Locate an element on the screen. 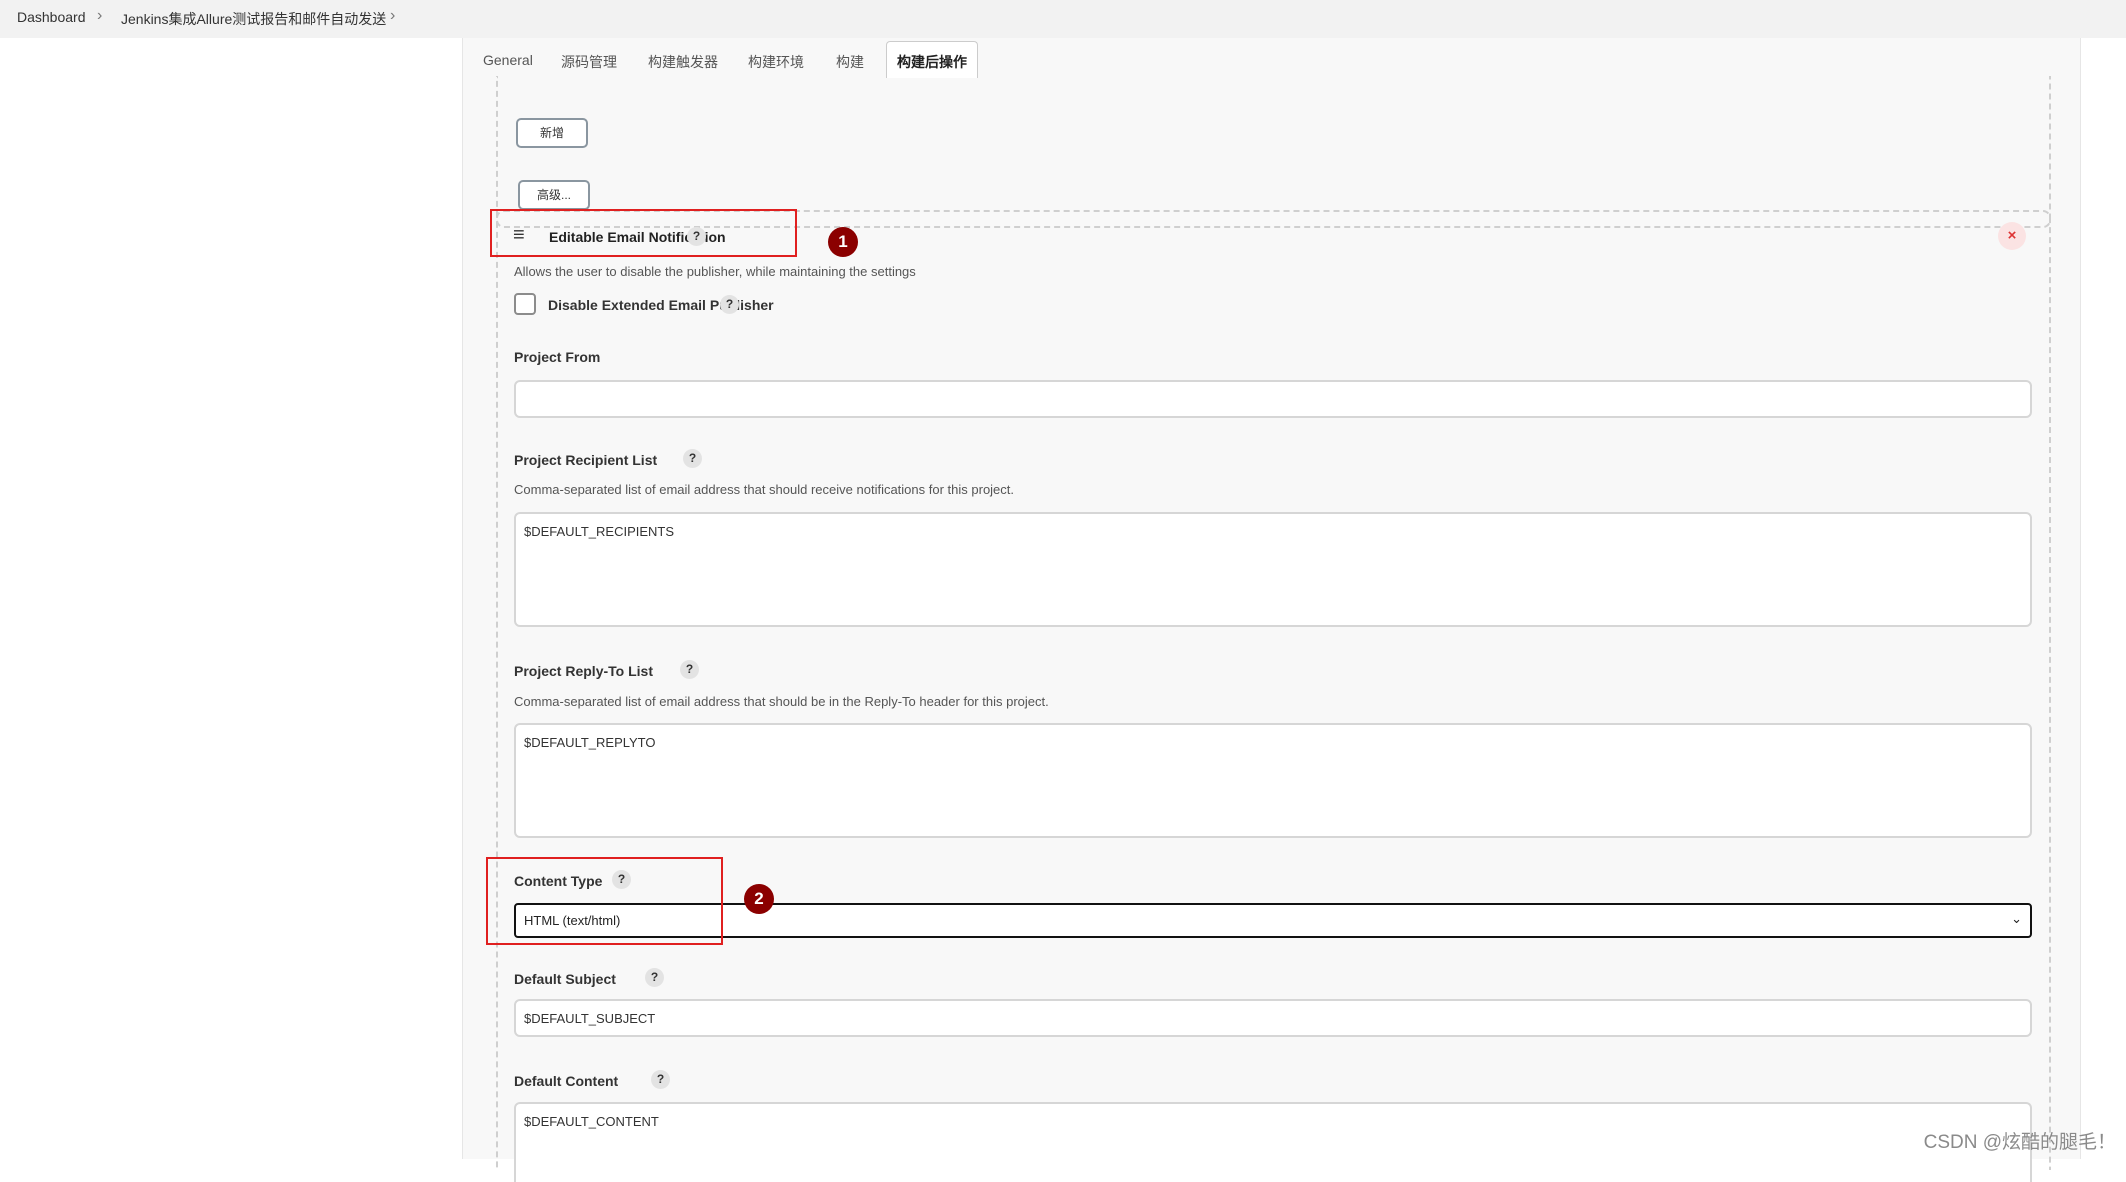 This screenshot has height=1182, width=2126. default-content-label: Default Content is located at coordinates (566, 1081).